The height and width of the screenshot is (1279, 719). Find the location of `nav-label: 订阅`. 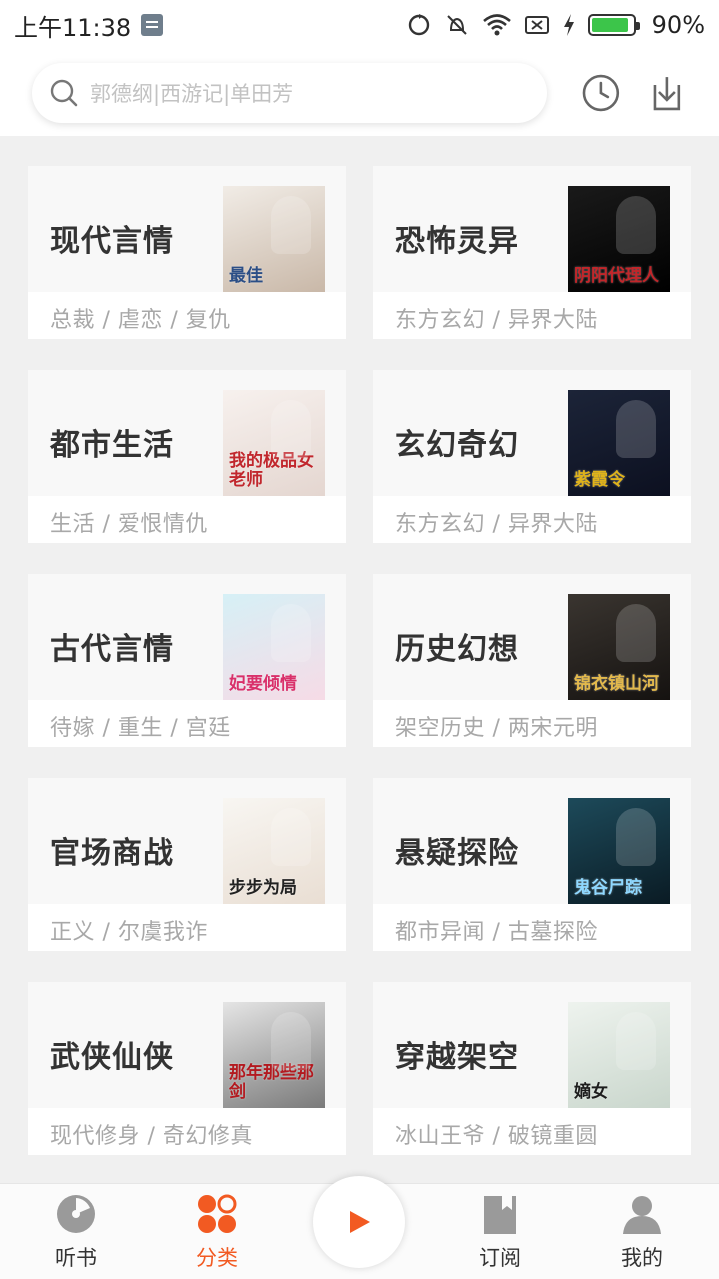

nav-label: 订阅 is located at coordinates (500, 1258).